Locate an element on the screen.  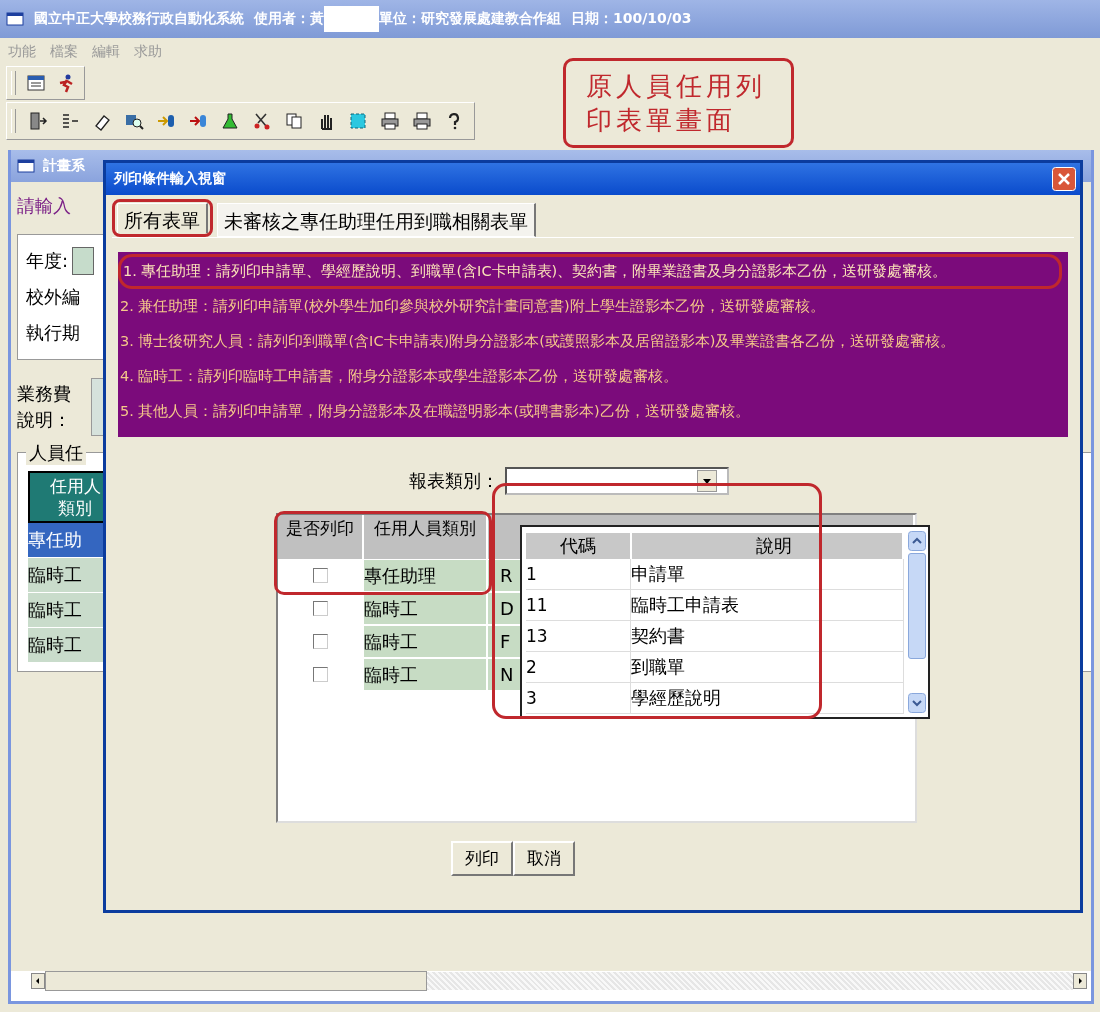
field-label: 年度: is located at coordinates (47, 261).